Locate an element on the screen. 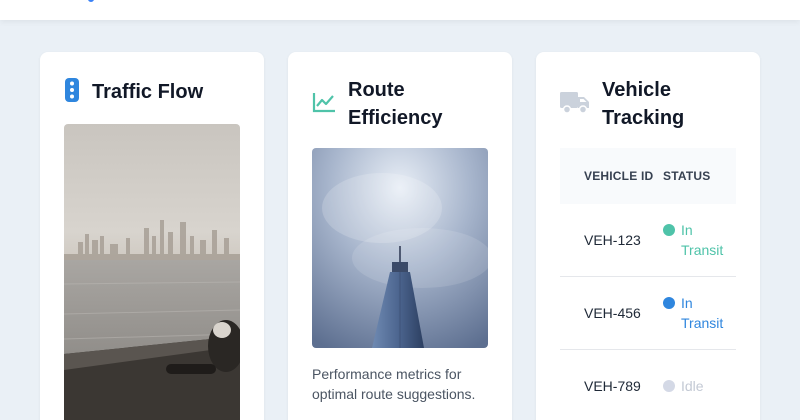 The image size is (800, 420). column-header-vehicle-id: Vehicle ID is located at coordinates (619, 176).